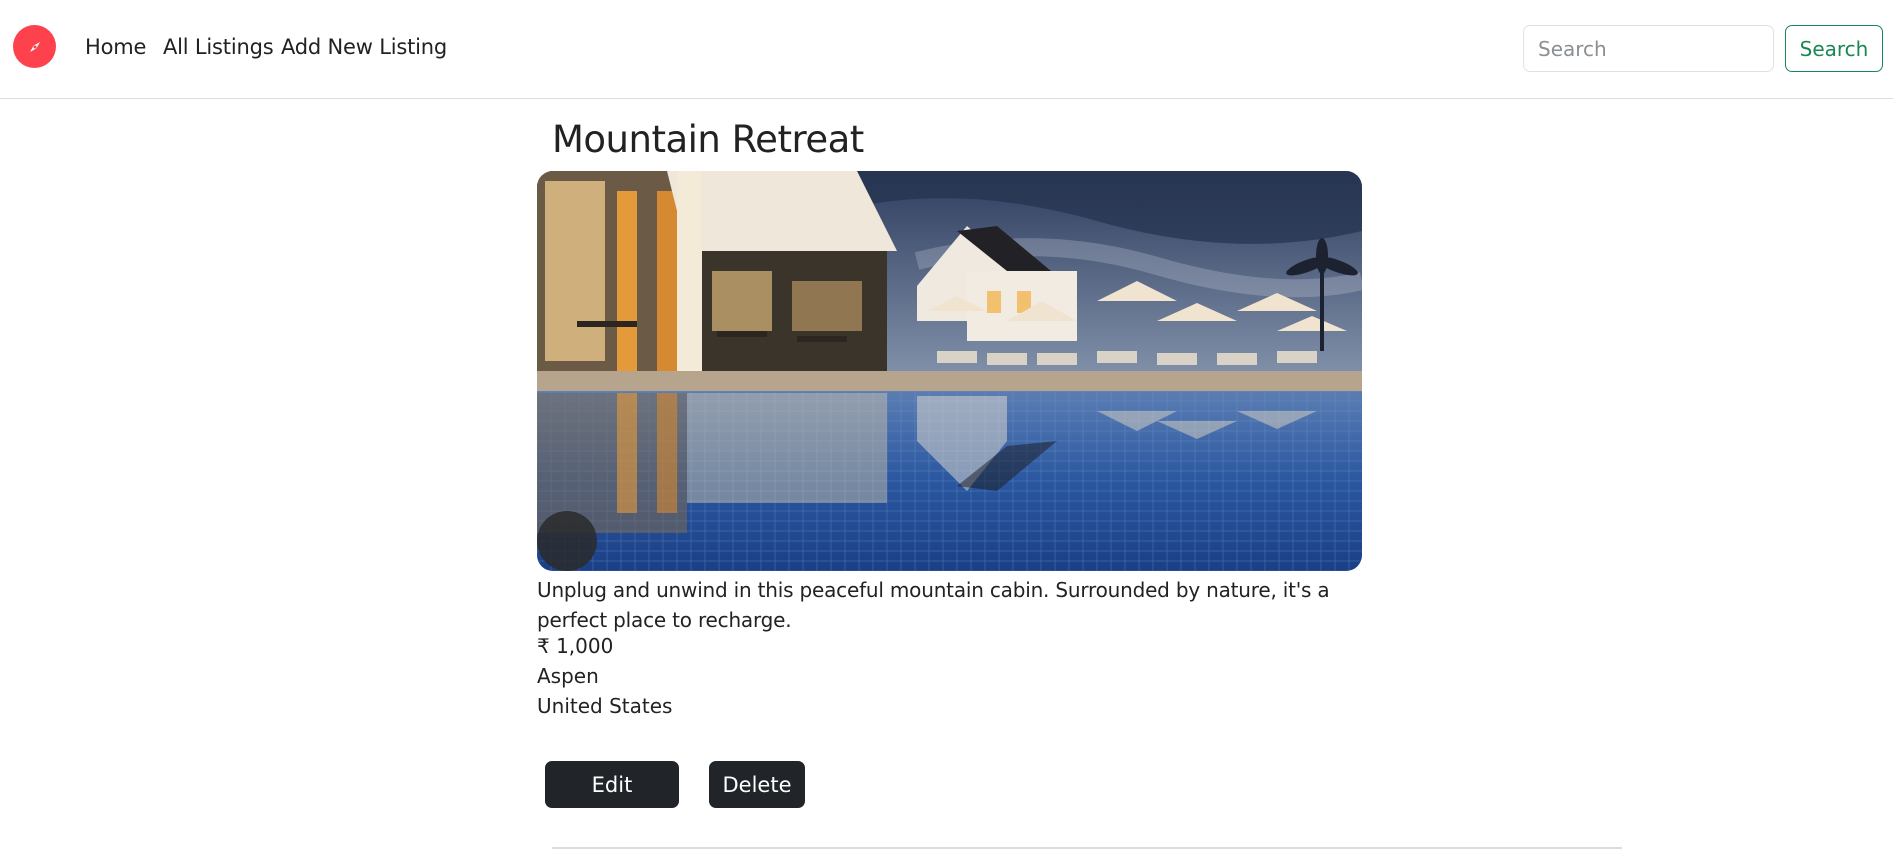  I want to click on listing-price: ₹ 1,000, so click(575, 646).